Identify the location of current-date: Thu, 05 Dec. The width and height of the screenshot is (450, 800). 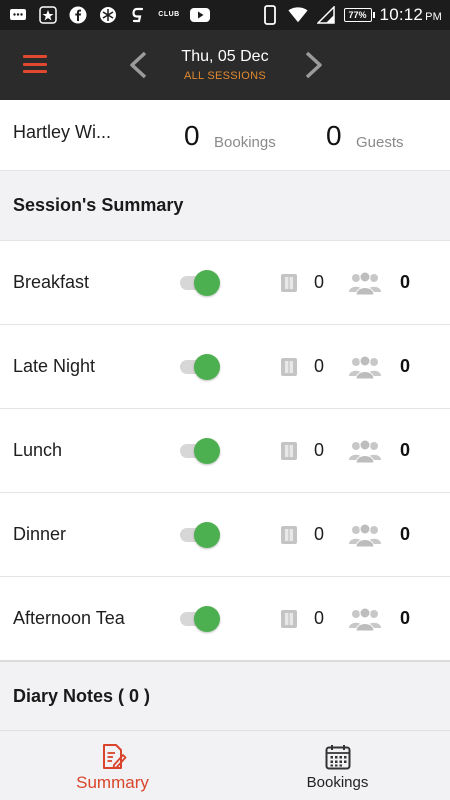
(225, 56).